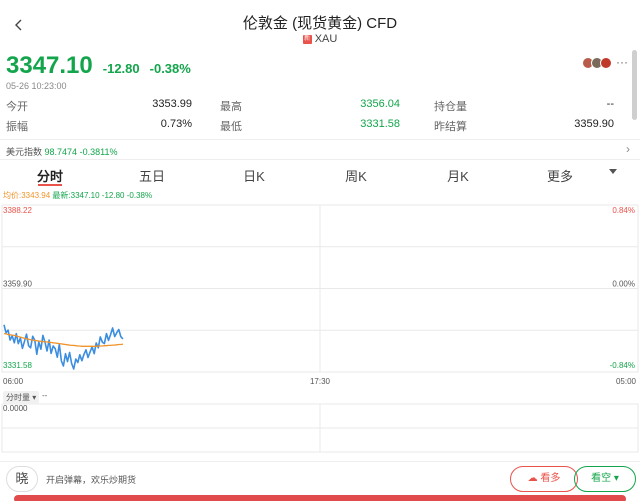 This screenshot has height=501, width=640. What do you see at coordinates (597, 63) in the screenshot?
I see `user-avatars` at bounding box center [597, 63].